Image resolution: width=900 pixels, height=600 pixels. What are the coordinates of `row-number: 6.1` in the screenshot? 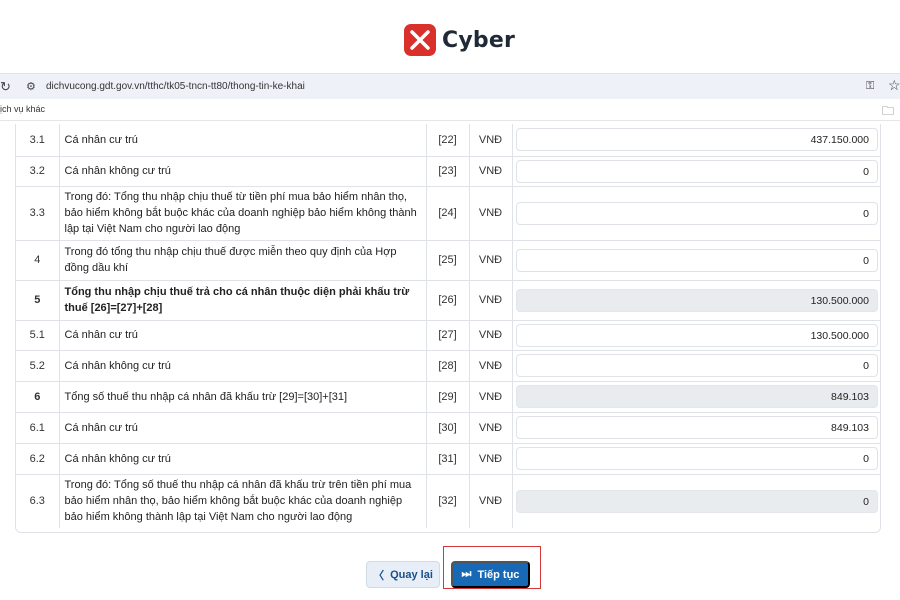 It's located at (38, 428).